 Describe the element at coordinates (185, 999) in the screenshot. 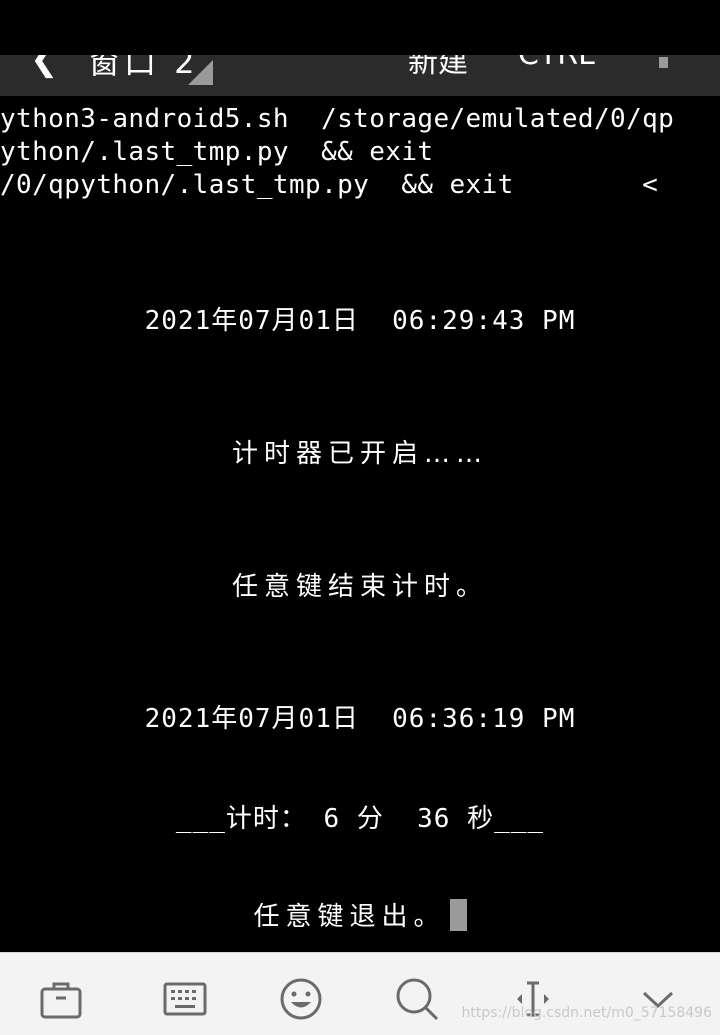

I see `keyboard-icon` at that location.